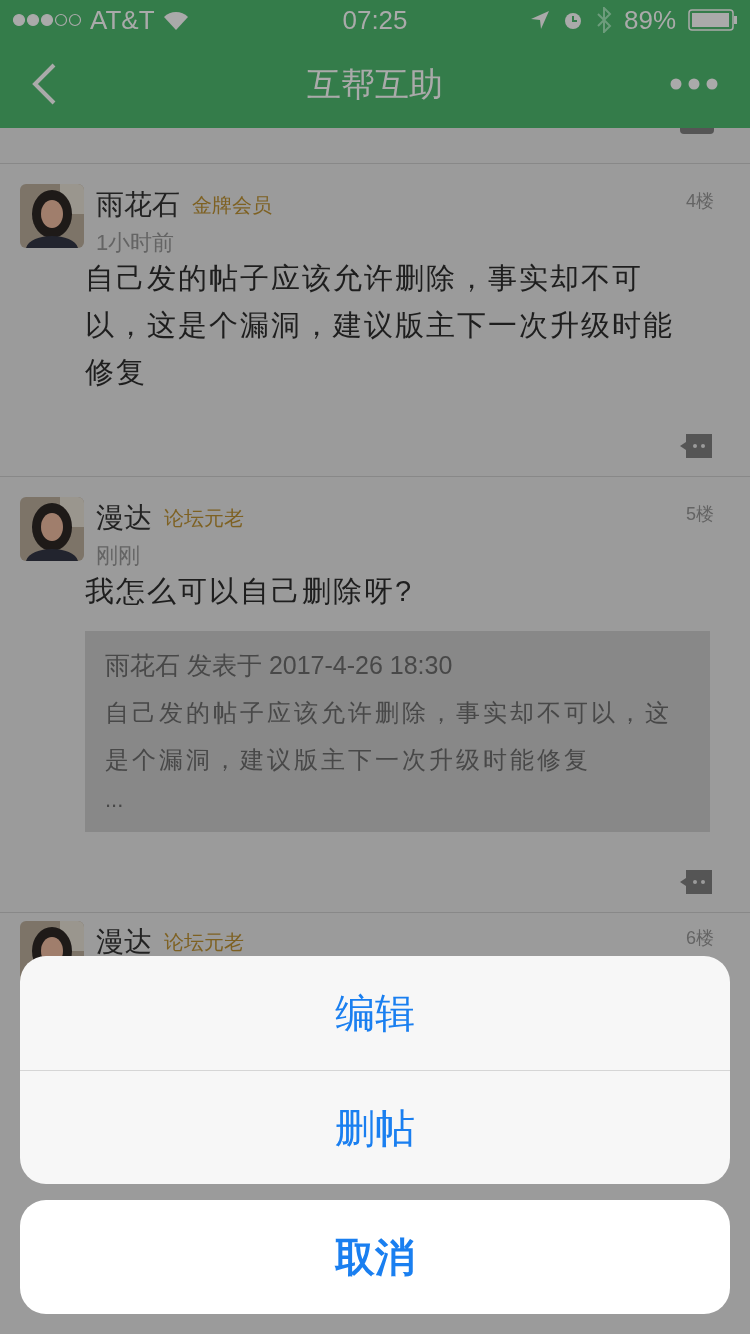 Image resolution: width=750 pixels, height=1334 pixels. I want to click on action-sheet-option: 删帖, so click(375, 1127).